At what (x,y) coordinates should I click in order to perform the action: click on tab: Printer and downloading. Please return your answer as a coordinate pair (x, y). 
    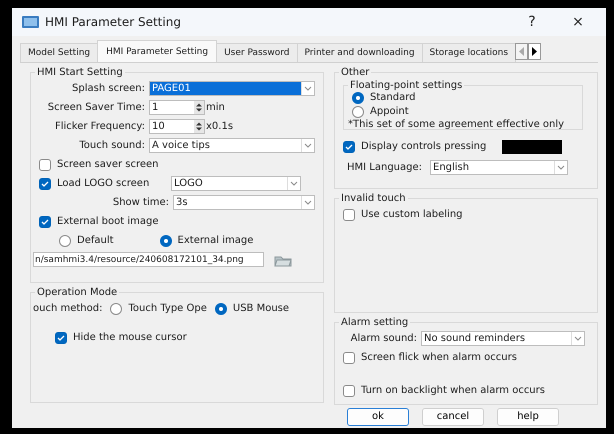
    Looking at the image, I should click on (359, 52).